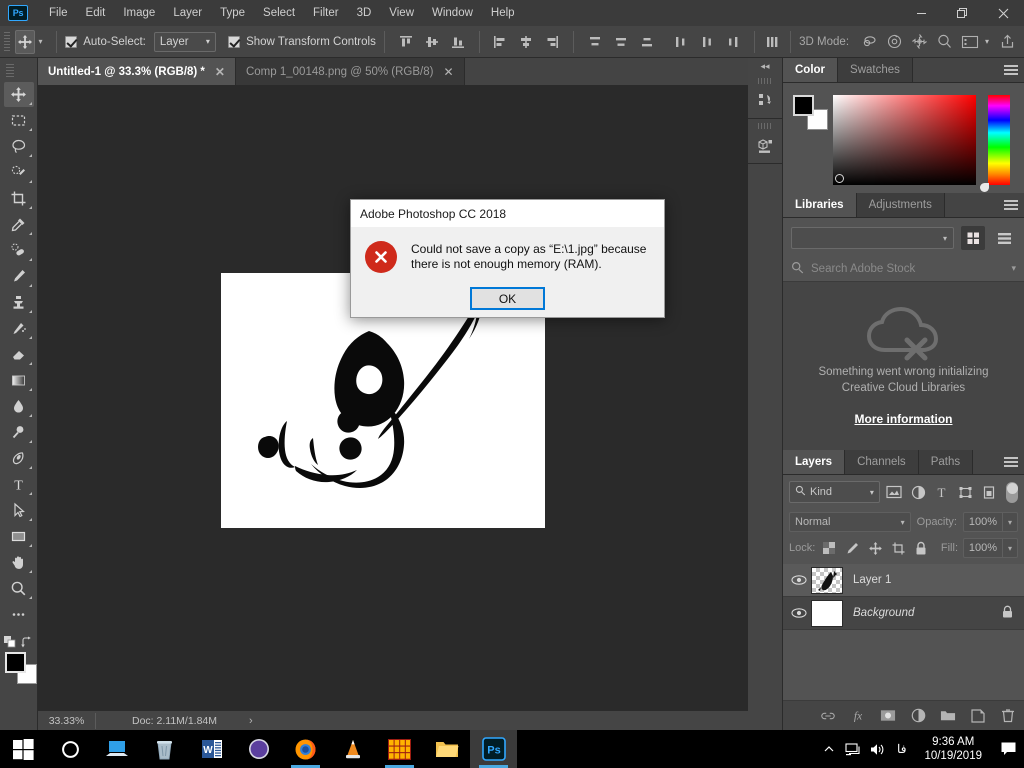 The image size is (1024, 768). Describe the element at coordinates (96, 13) in the screenshot. I see `menu-edit: Edit` at that location.